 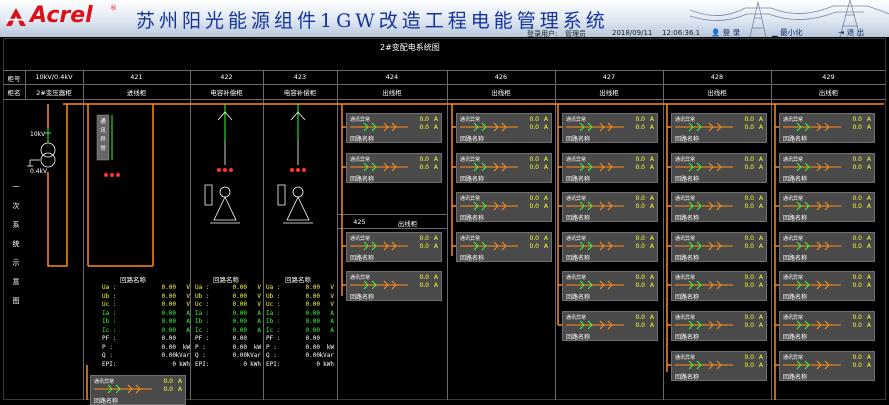 What do you see at coordinates (133, 280) in the screenshot?
I see `measure-title: 回路名称` at bounding box center [133, 280].